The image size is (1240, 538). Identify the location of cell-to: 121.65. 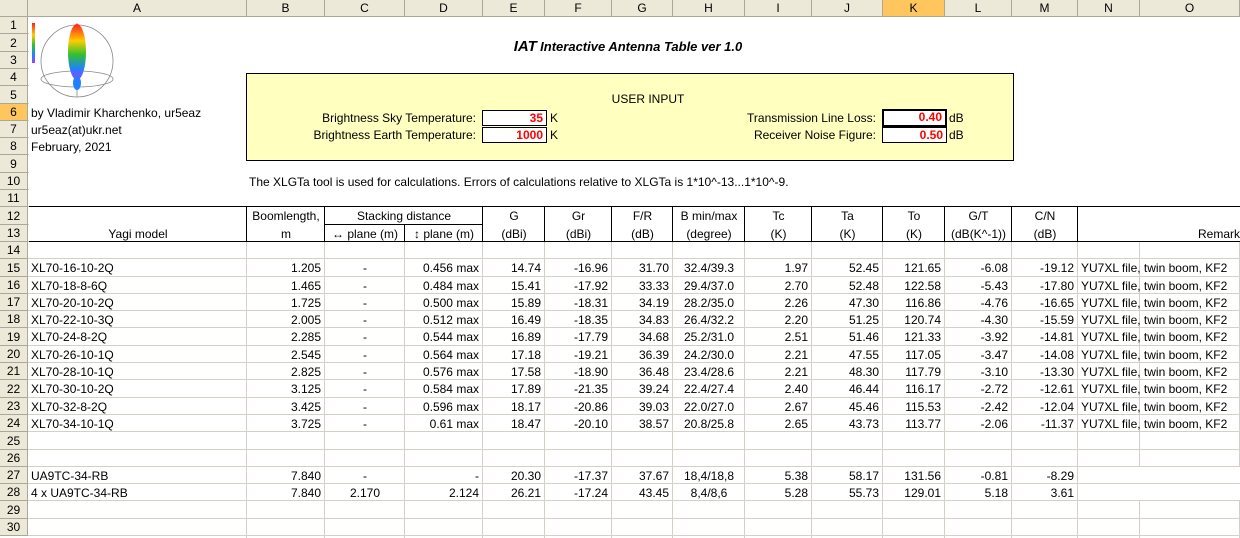
(914, 268).